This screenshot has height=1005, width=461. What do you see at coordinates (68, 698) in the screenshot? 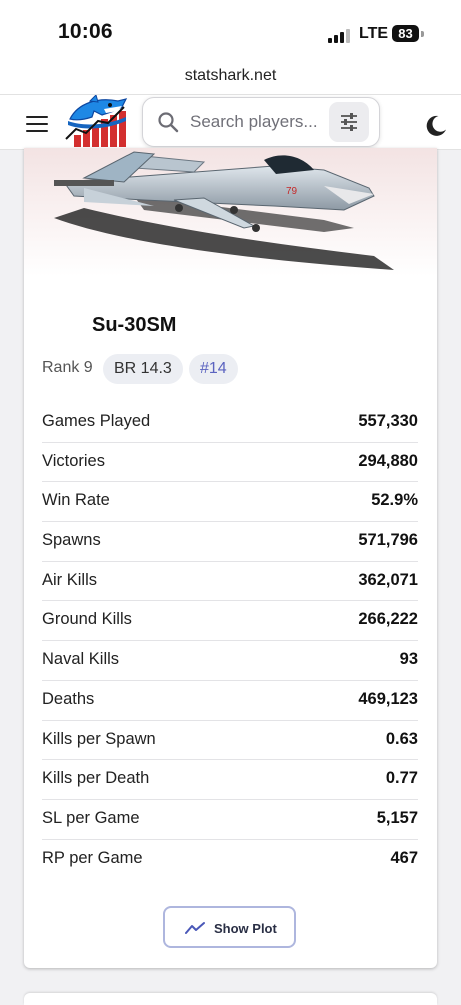
I see `stat-label: Deaths` at bounding box center [68, 698].